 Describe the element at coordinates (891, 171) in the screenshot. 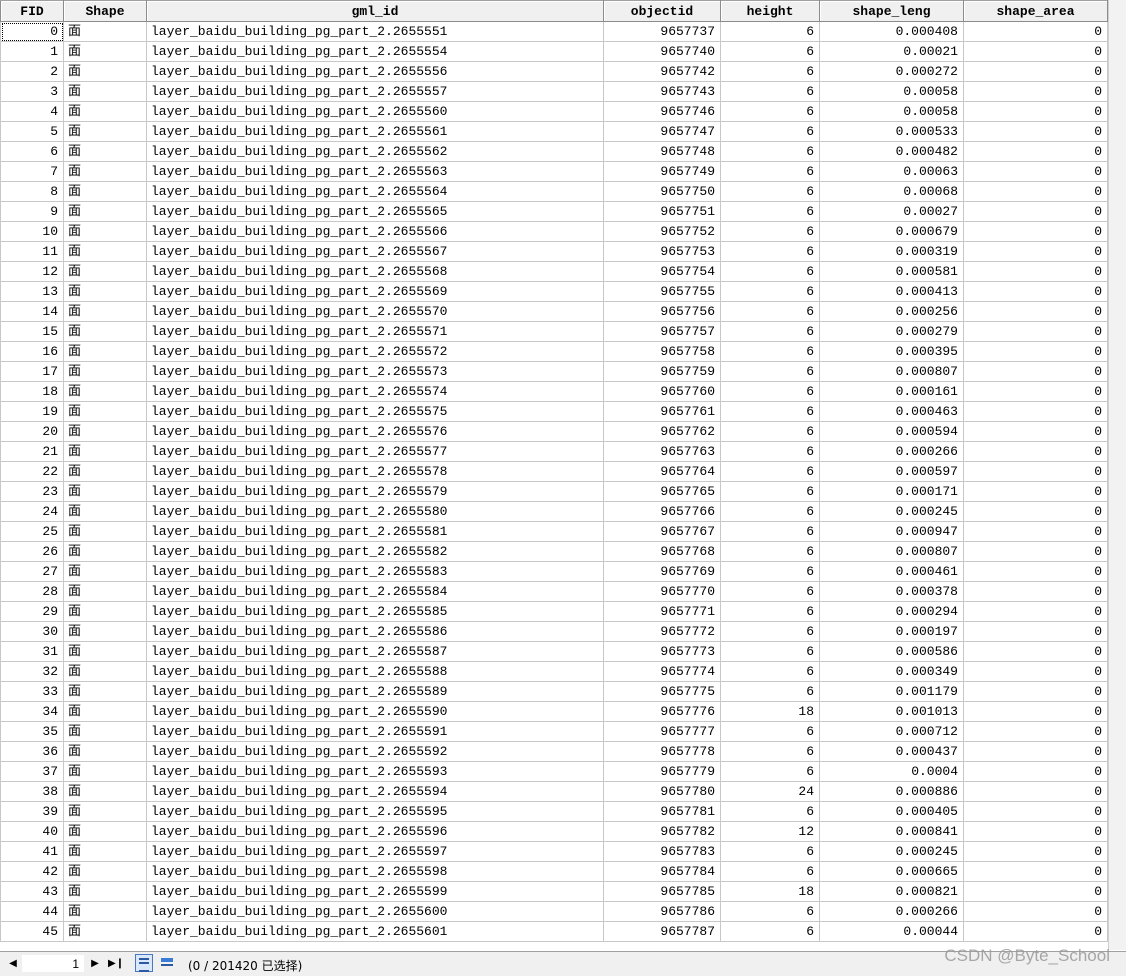

I see `cell-shape-leng: 0.00063` at that location.